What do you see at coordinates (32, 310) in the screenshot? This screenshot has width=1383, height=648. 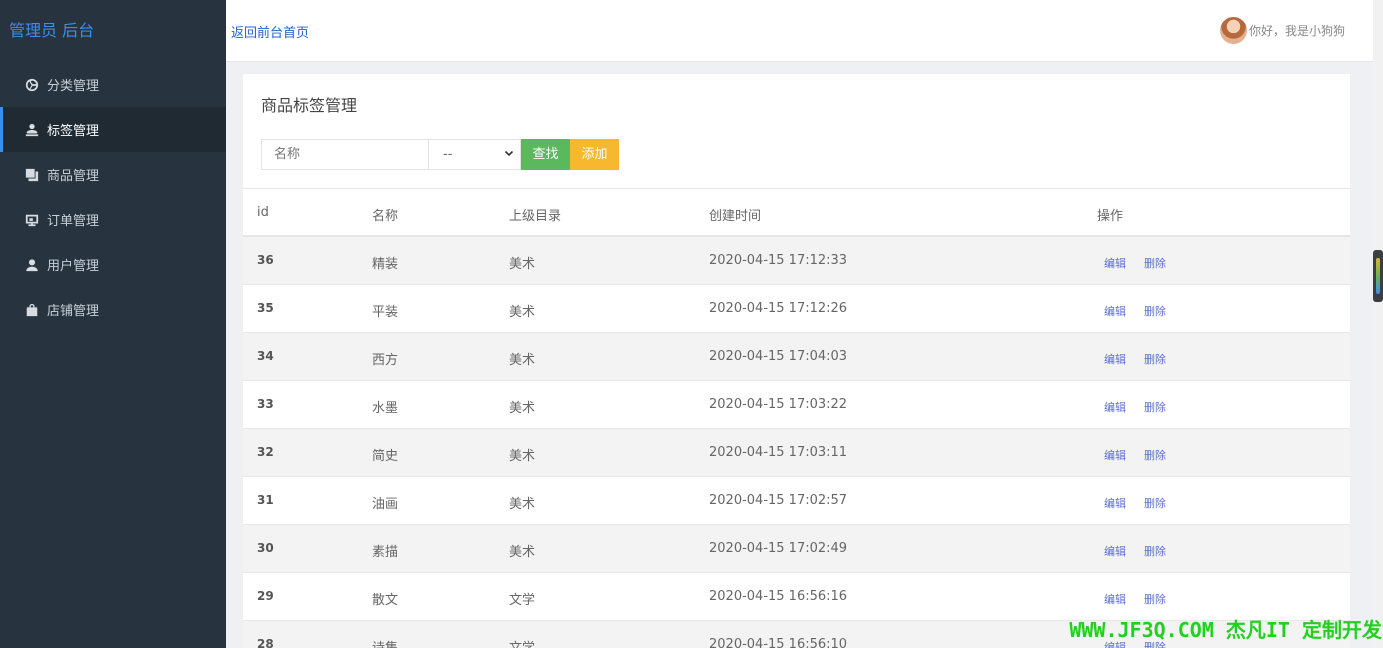 I see `shop-bag-icon` at bounding box center [32, 310].